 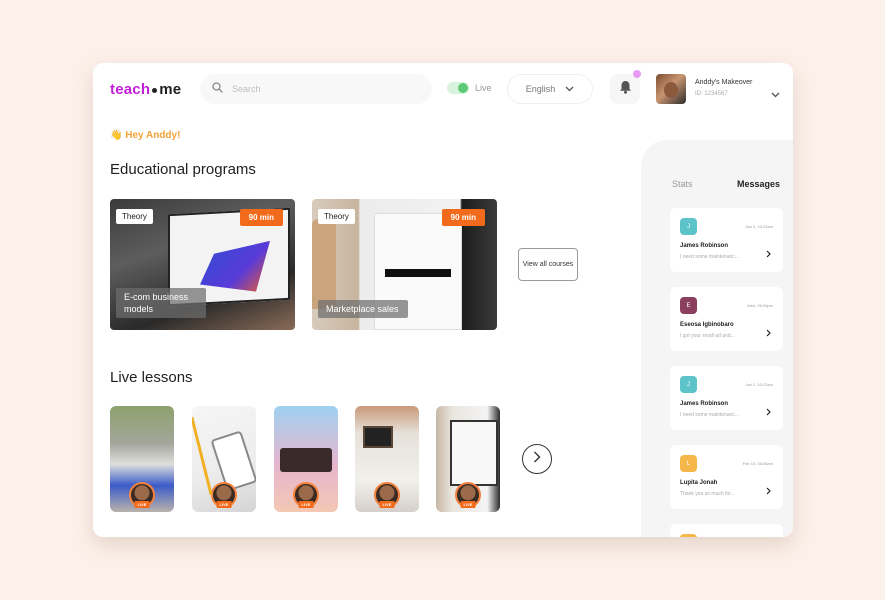 I want to click on message-time: Feb 13, 06:56am, so click(x=757, y=463).